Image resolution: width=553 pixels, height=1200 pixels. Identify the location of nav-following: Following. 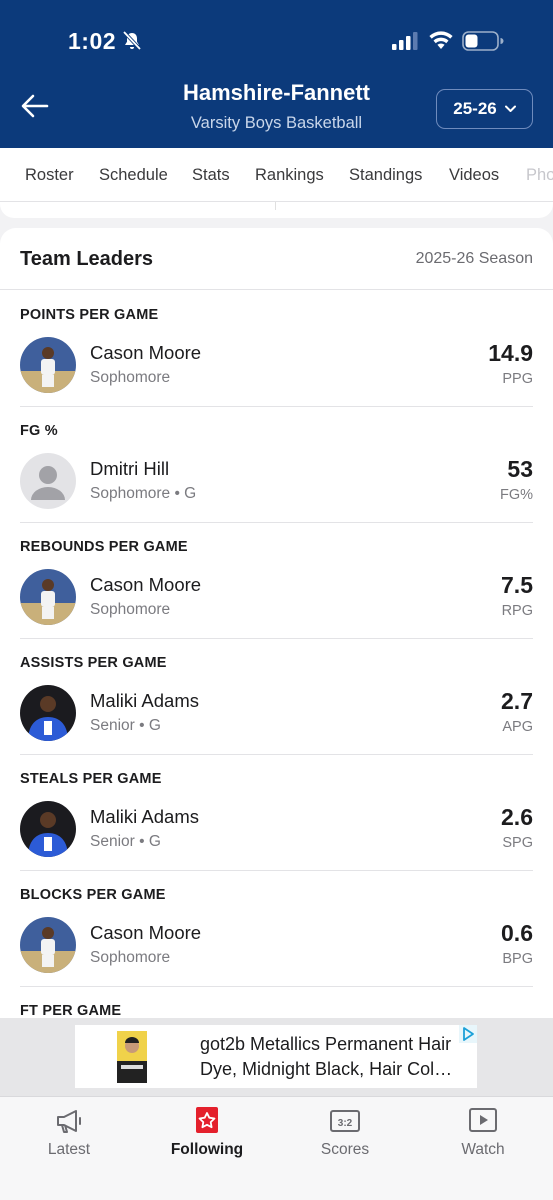
(207, 1132).